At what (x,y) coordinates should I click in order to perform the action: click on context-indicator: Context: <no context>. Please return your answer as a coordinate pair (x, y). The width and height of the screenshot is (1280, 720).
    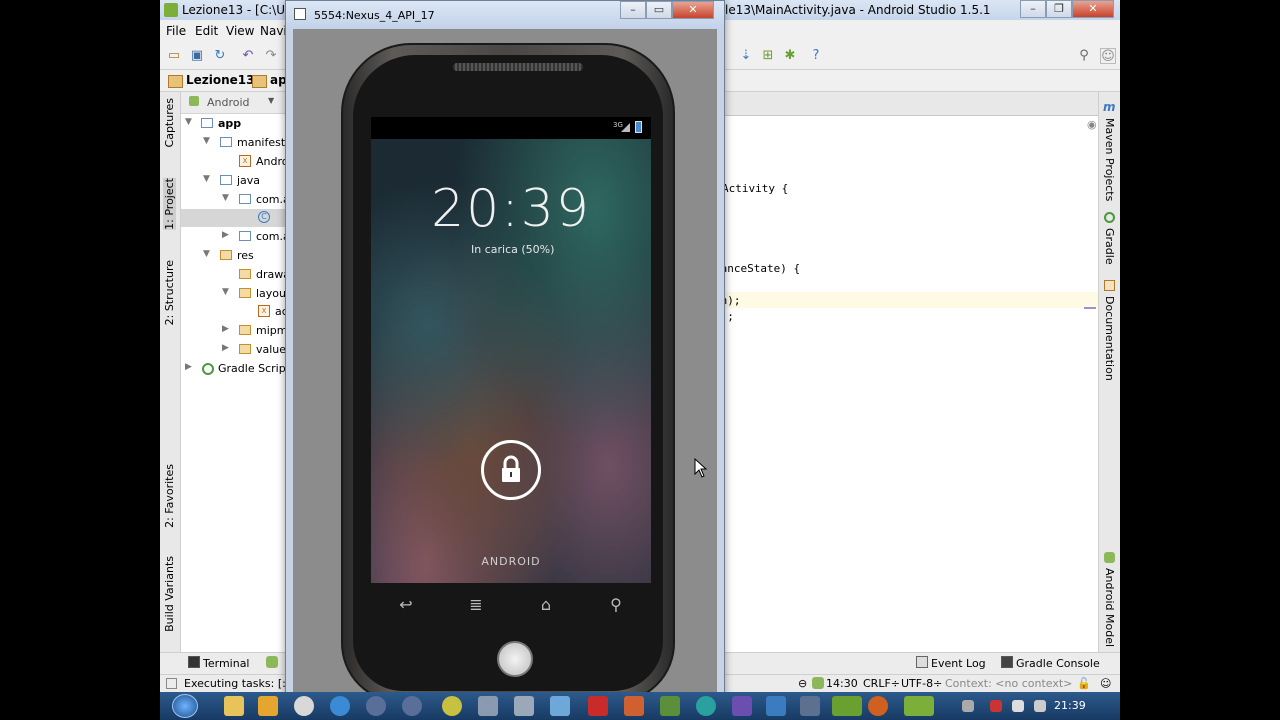
    Looking at the image, I should click on (1008, 683).